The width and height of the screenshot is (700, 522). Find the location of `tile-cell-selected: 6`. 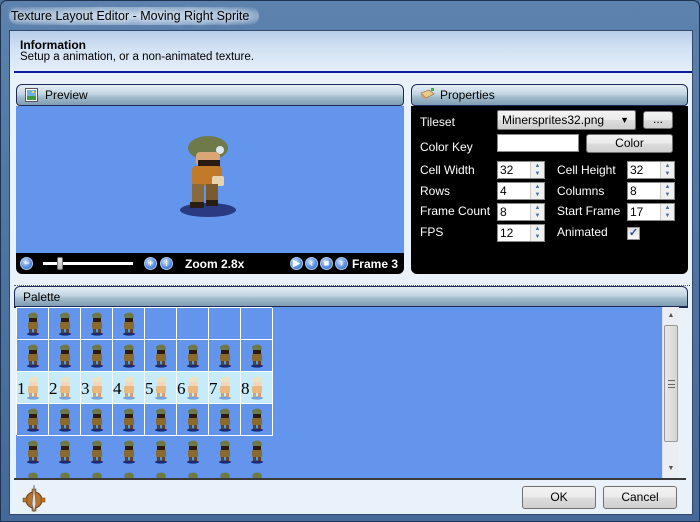

tile-cell-selected: 6 is located at coordinates (193, 388).